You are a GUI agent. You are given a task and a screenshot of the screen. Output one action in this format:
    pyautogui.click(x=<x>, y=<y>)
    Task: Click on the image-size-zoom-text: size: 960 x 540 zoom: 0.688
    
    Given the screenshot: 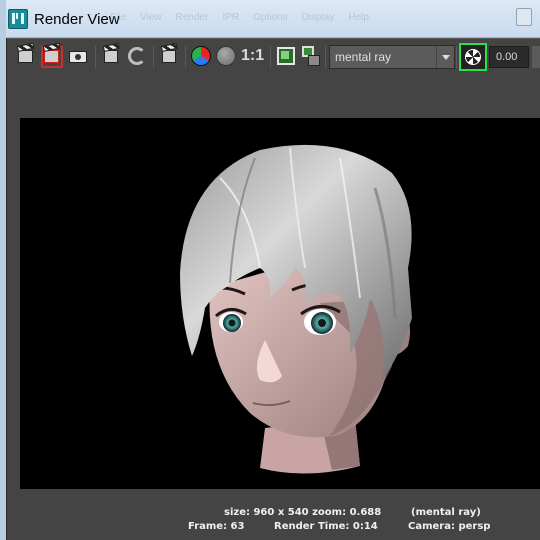 What is the action you would take?
    pyautogui.click(x=303, y=512)
    